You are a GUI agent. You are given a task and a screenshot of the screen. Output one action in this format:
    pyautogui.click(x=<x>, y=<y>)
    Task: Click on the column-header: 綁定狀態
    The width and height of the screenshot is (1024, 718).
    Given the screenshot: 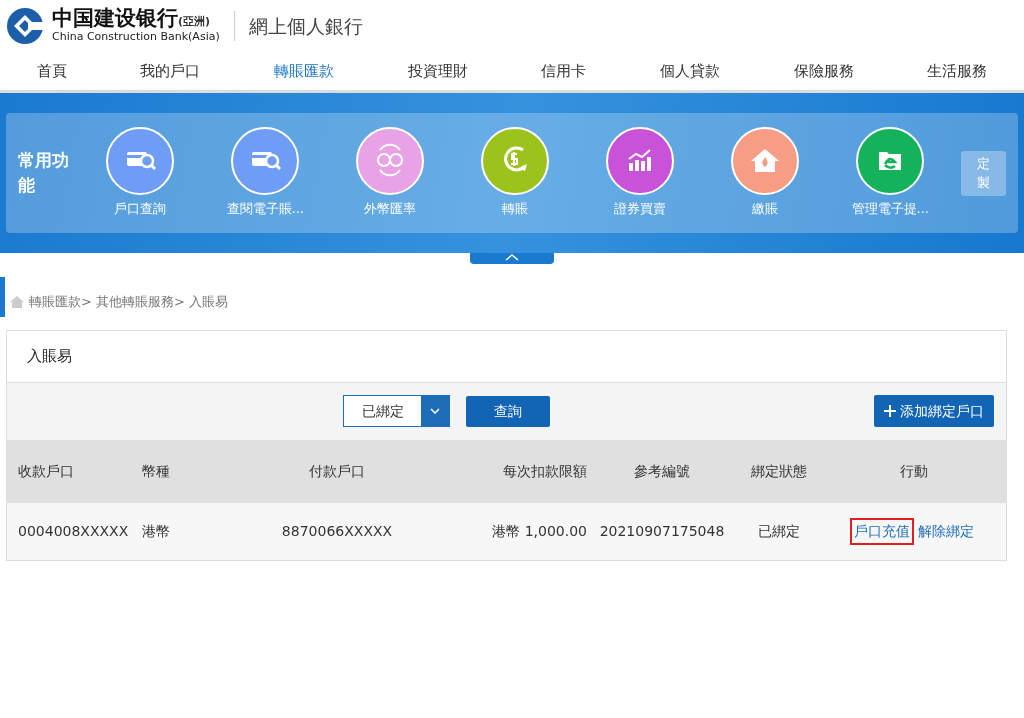 What is the action you would take?
    pyautogui.click(x=779, y=471)
    